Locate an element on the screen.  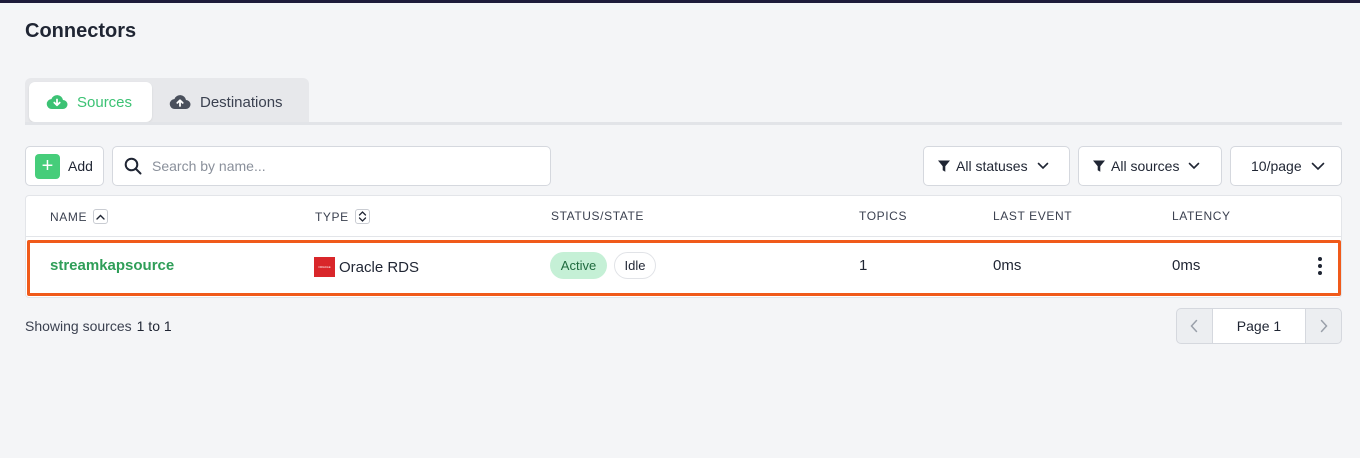
page-size-dropdown: 10/page is located at coordinates (1286, 166).